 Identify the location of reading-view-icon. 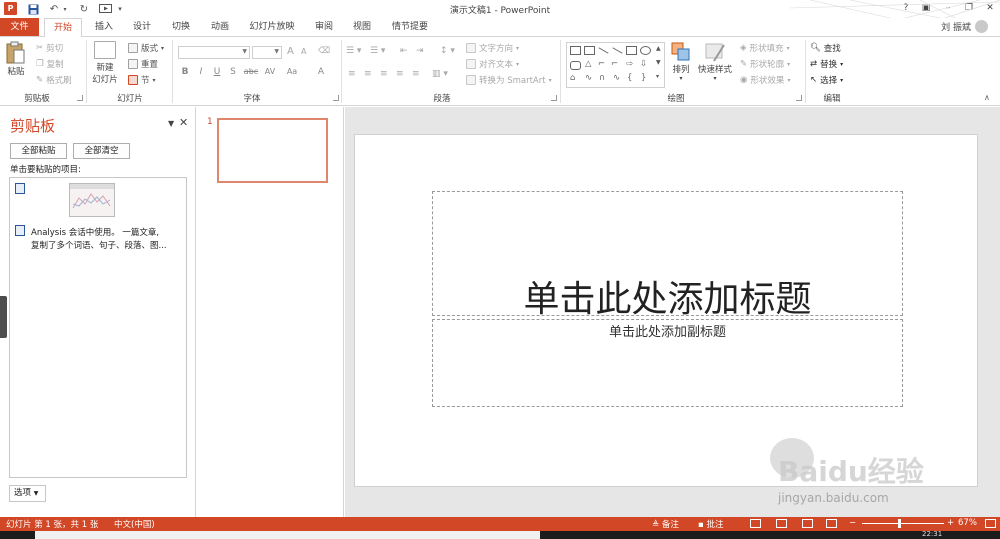
(807, 523).